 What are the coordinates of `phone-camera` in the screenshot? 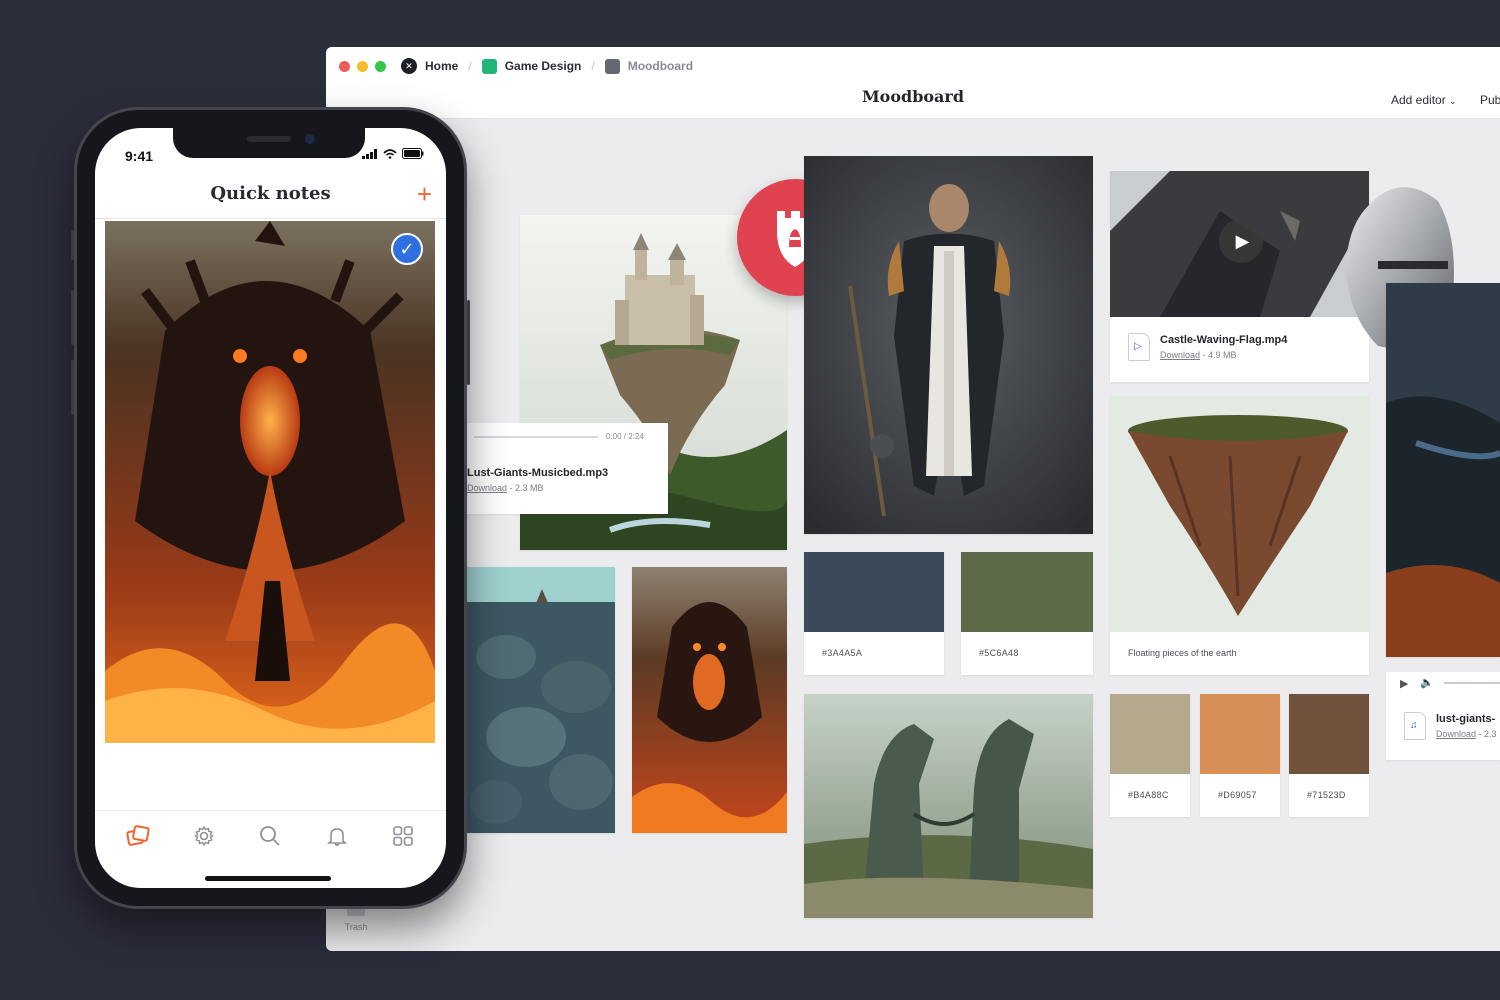 It's located at (310, 139).